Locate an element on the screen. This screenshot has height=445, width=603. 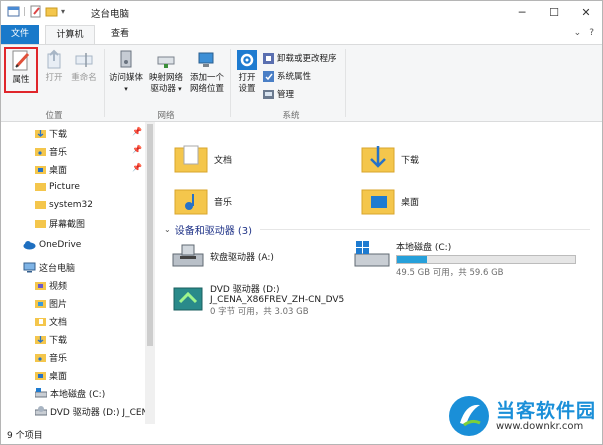
close-button: ✕ is located at coordinates (586, 12).